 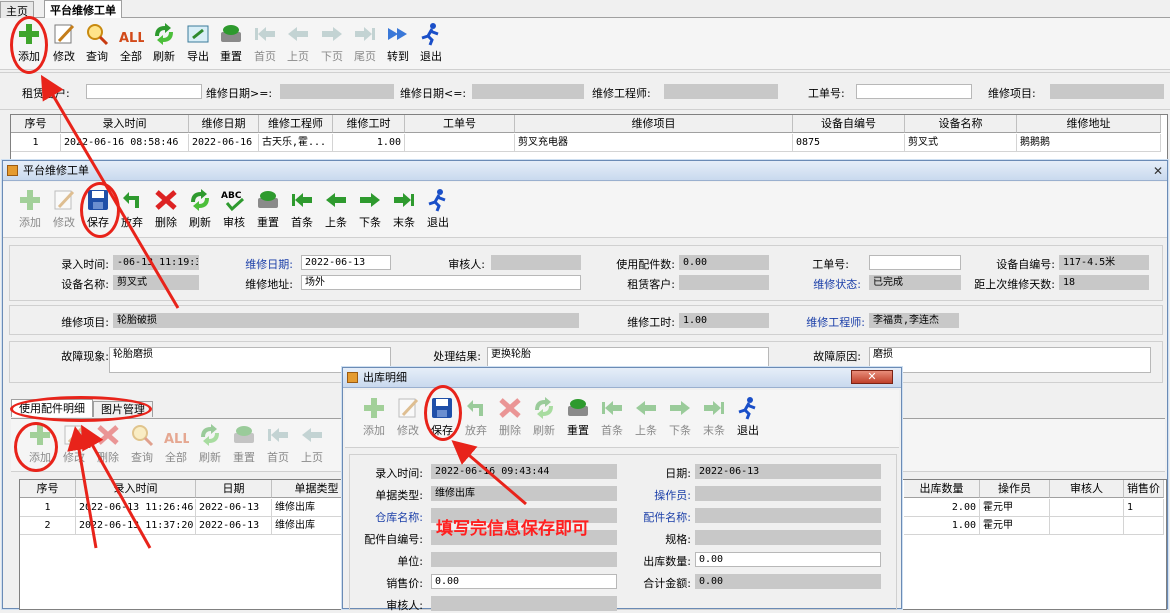 I want to click on main-grid-cell: 2022-06-16 08:58:46, so click(x=125, y=143).